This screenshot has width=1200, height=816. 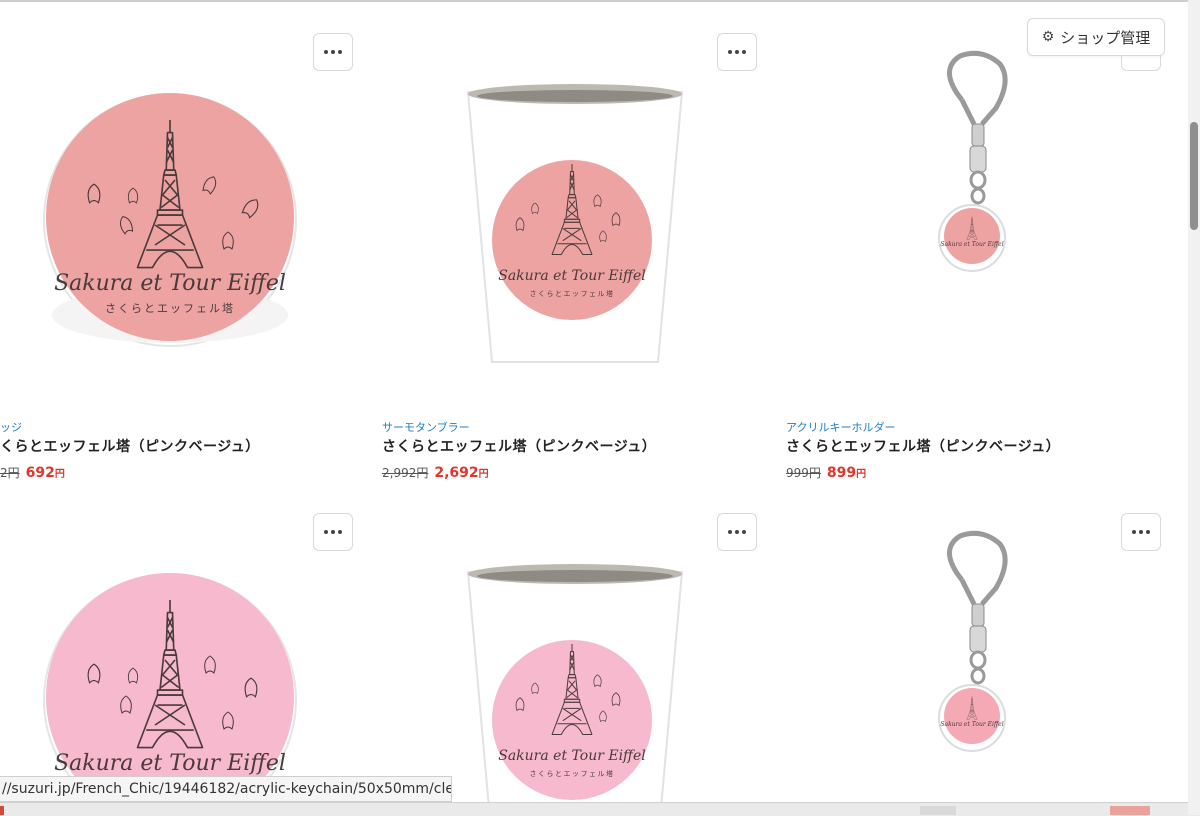 What do you see at coordinates (600, 1) in the screenshot?
I see `top-border` at bounding box center [600, 1].